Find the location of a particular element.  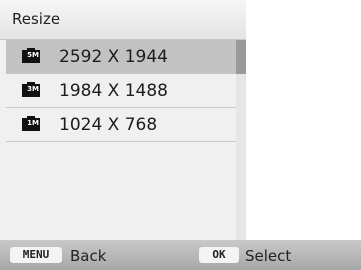

resize-option-label: 1024 X 768 is located at coordinates (108, 125).